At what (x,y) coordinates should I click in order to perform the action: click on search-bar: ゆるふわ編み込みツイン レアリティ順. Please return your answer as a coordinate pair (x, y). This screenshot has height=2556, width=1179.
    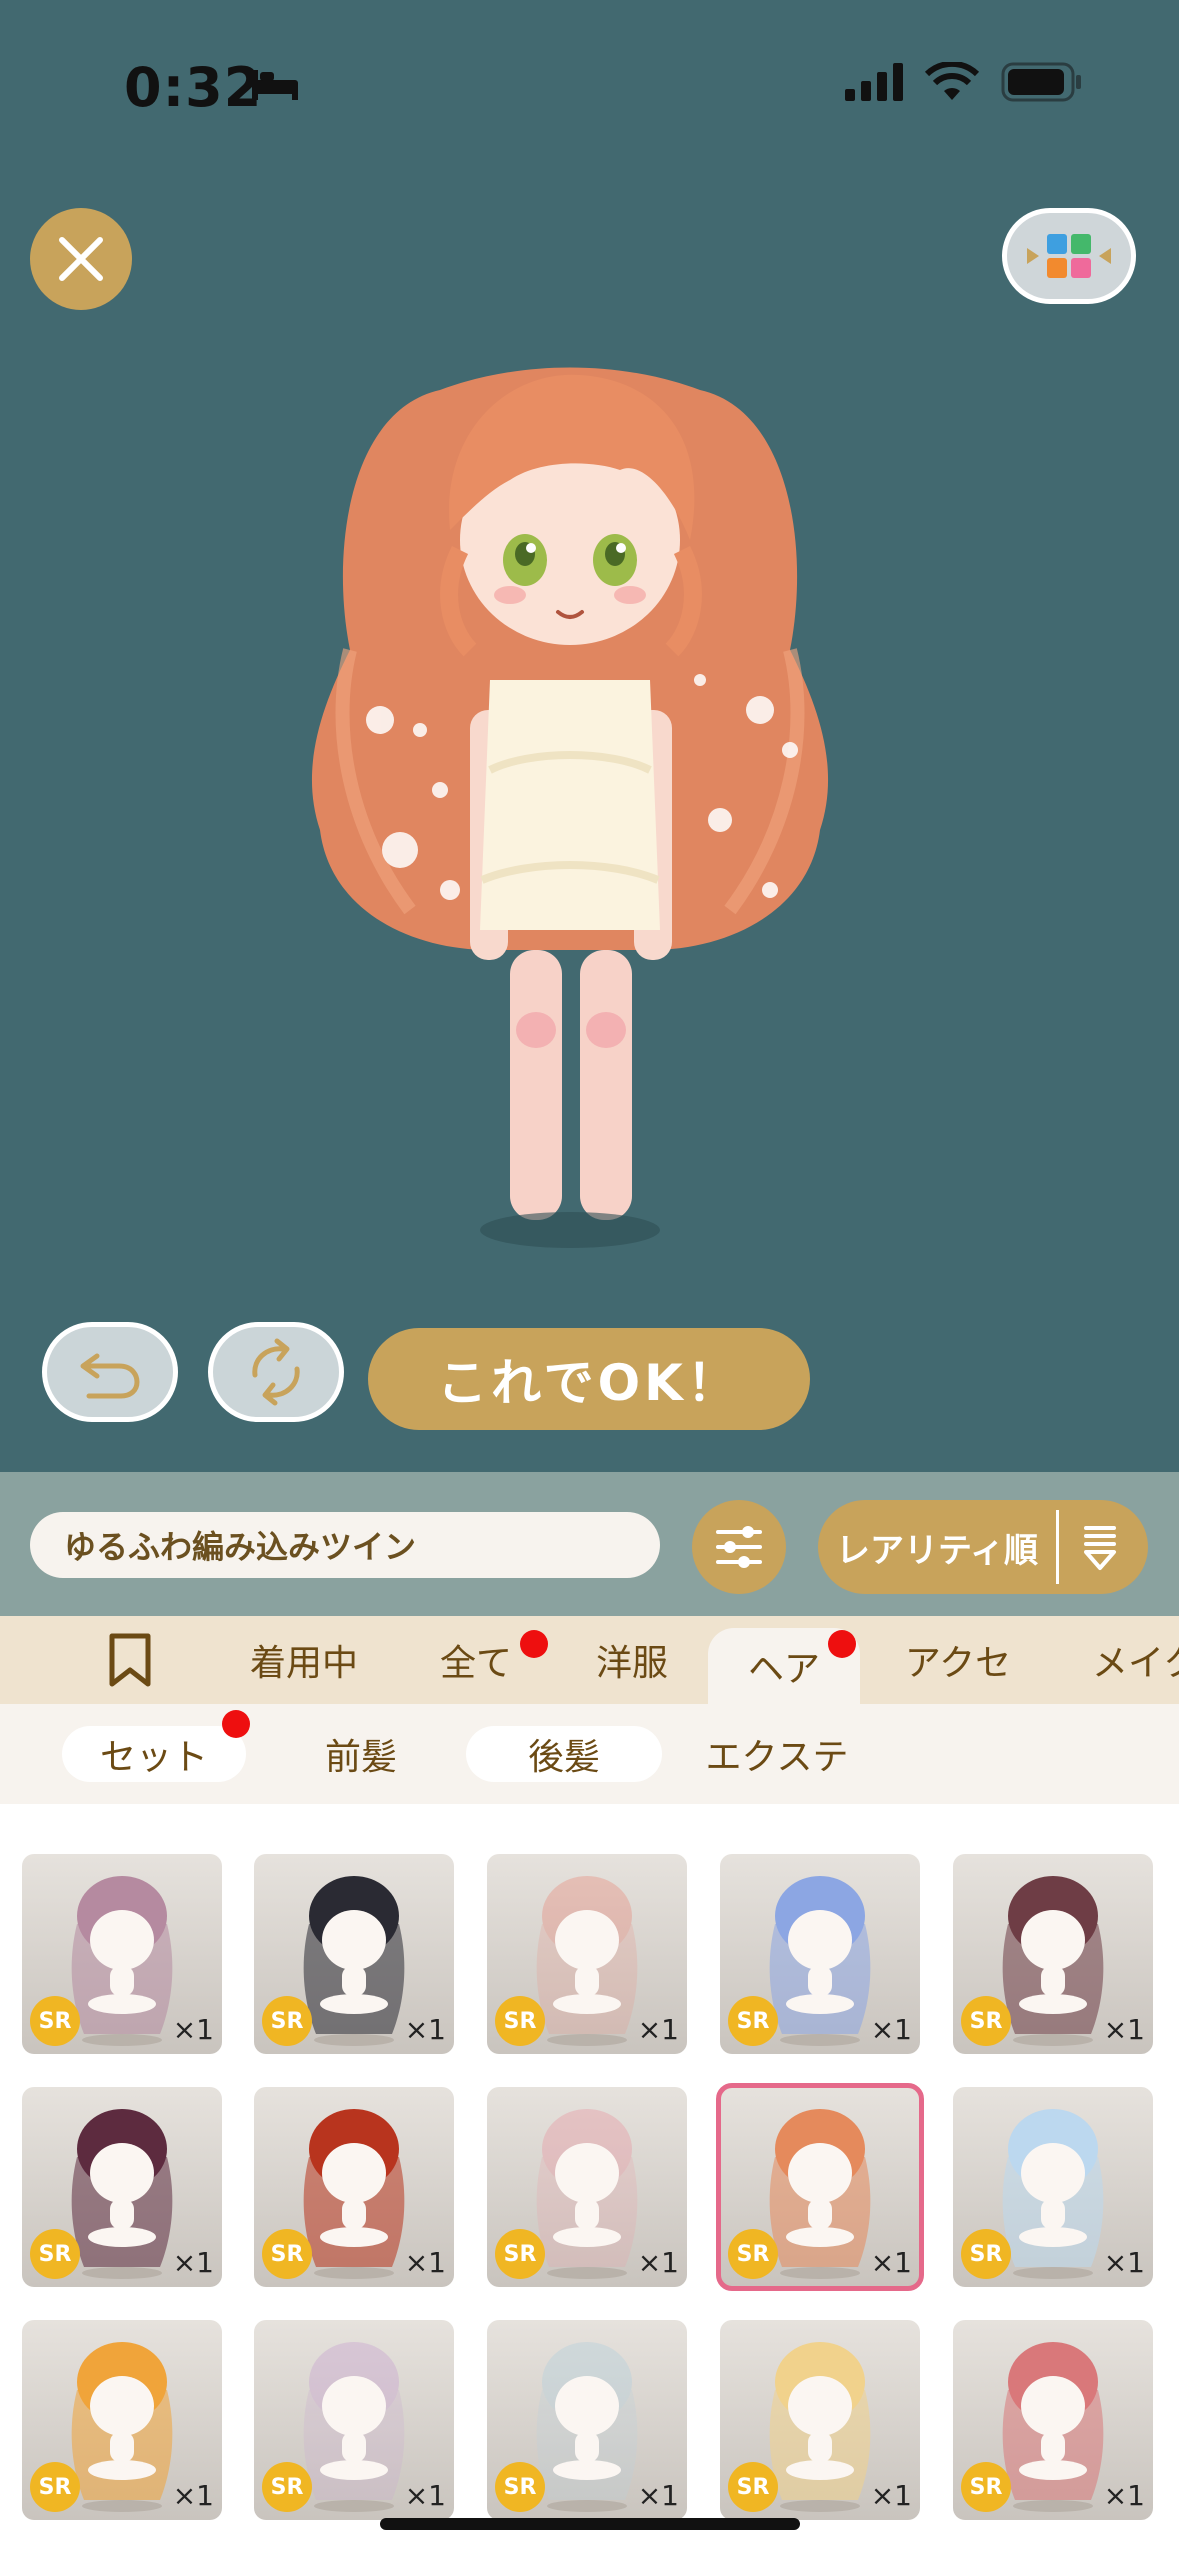
    Looking at the image, I should click on (589, 1544).